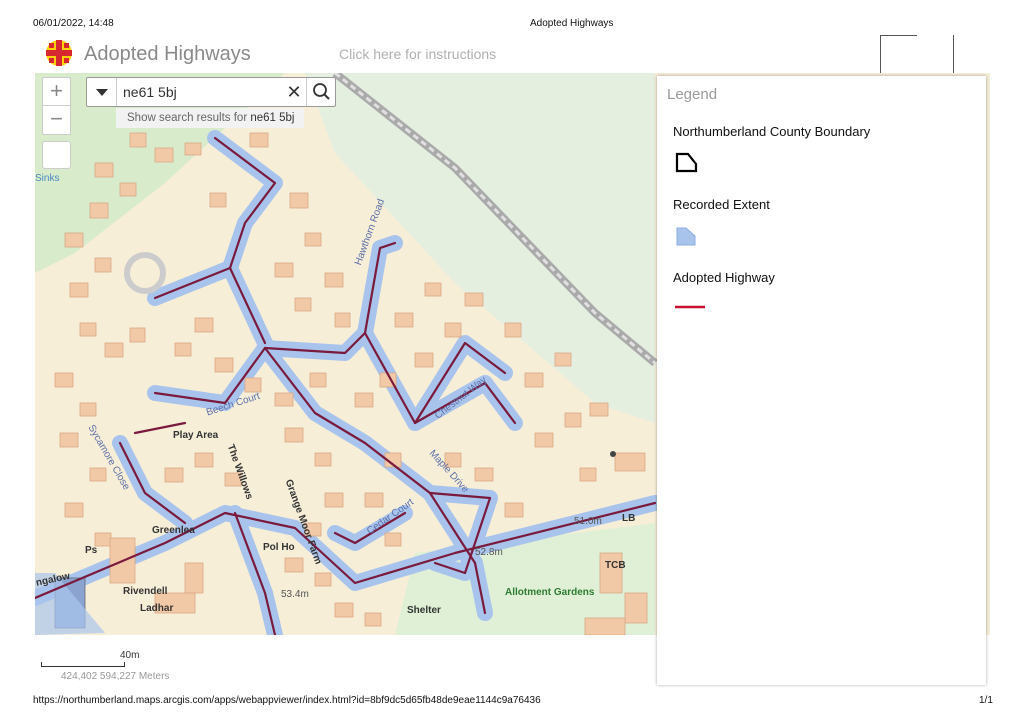 This screenshot has height=724, width=1024. Describe the element at coordinates (145, 591) in the screenshot. I see `map-label-rivendell: Rivendell` at that location.